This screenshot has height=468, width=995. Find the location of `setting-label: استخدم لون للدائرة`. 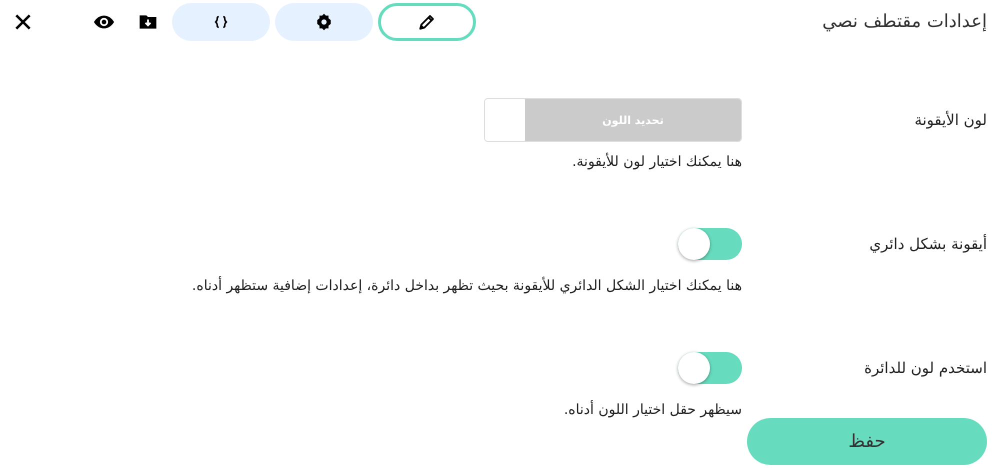

setting-label: استخدم لون للدائرة is located at coordinates (925, 367).